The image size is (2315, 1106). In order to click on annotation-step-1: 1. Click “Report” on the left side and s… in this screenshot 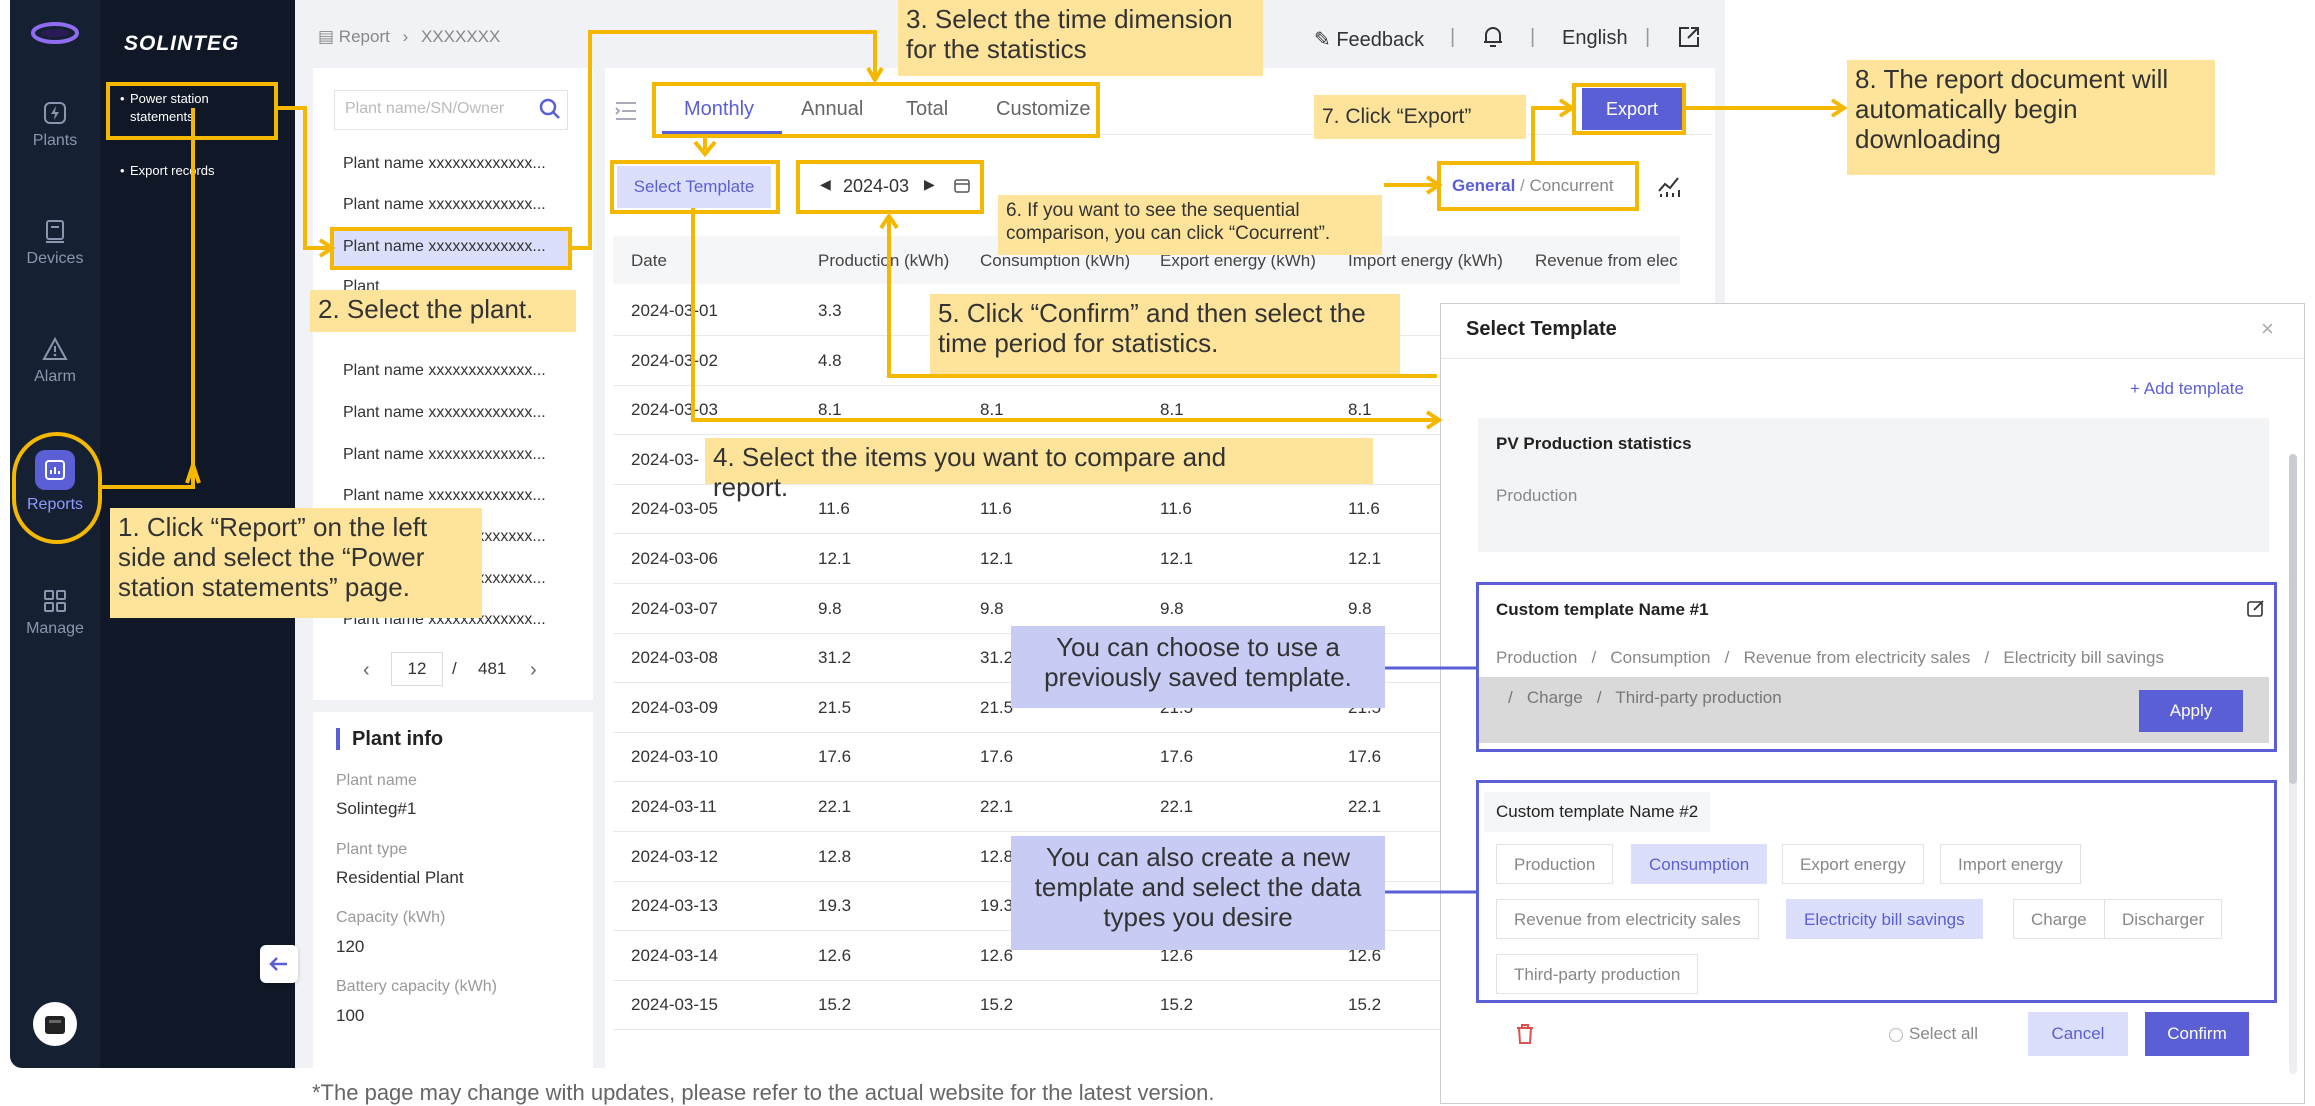, I will do `click(296, 563)`.